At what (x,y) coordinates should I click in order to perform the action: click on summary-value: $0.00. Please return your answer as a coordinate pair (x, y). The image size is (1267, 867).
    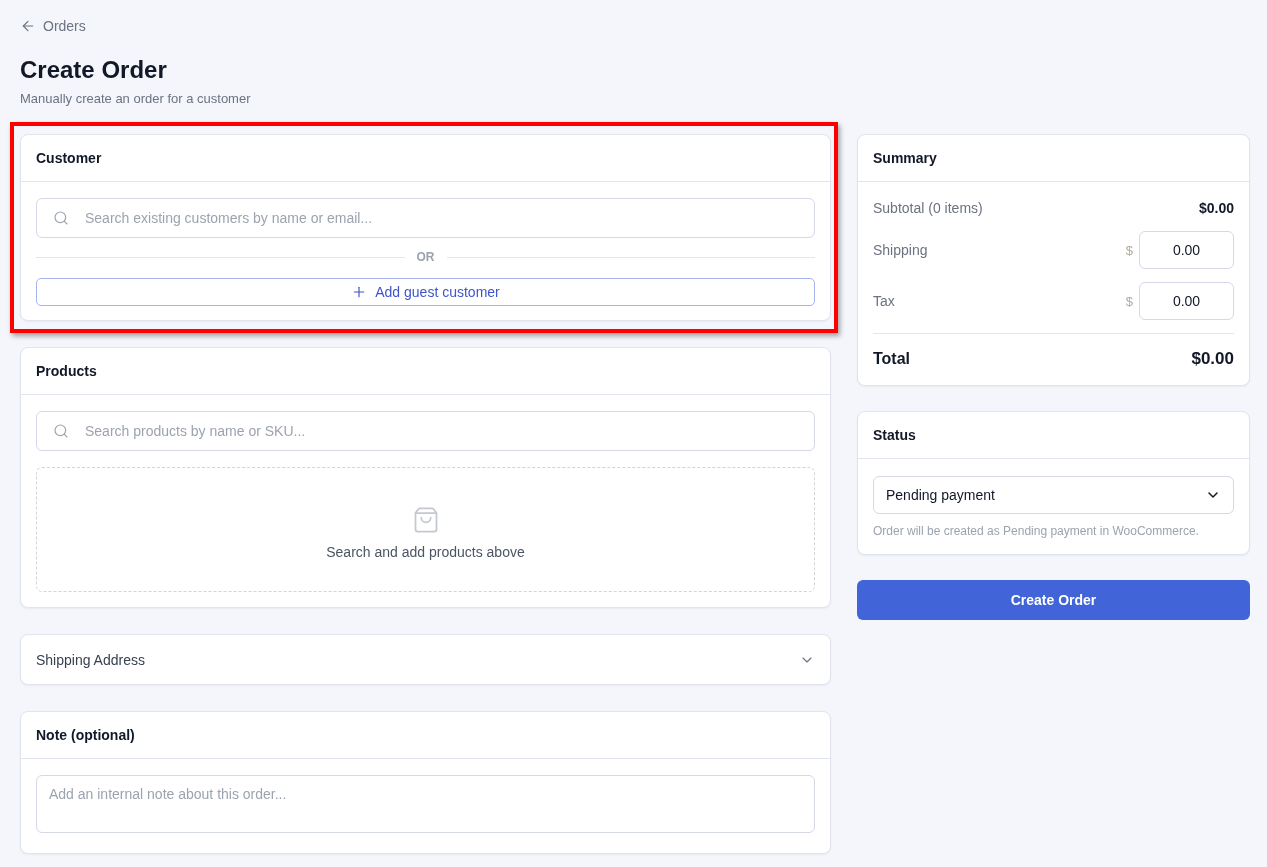
    Looking at the image, I should click on (1216, 208).